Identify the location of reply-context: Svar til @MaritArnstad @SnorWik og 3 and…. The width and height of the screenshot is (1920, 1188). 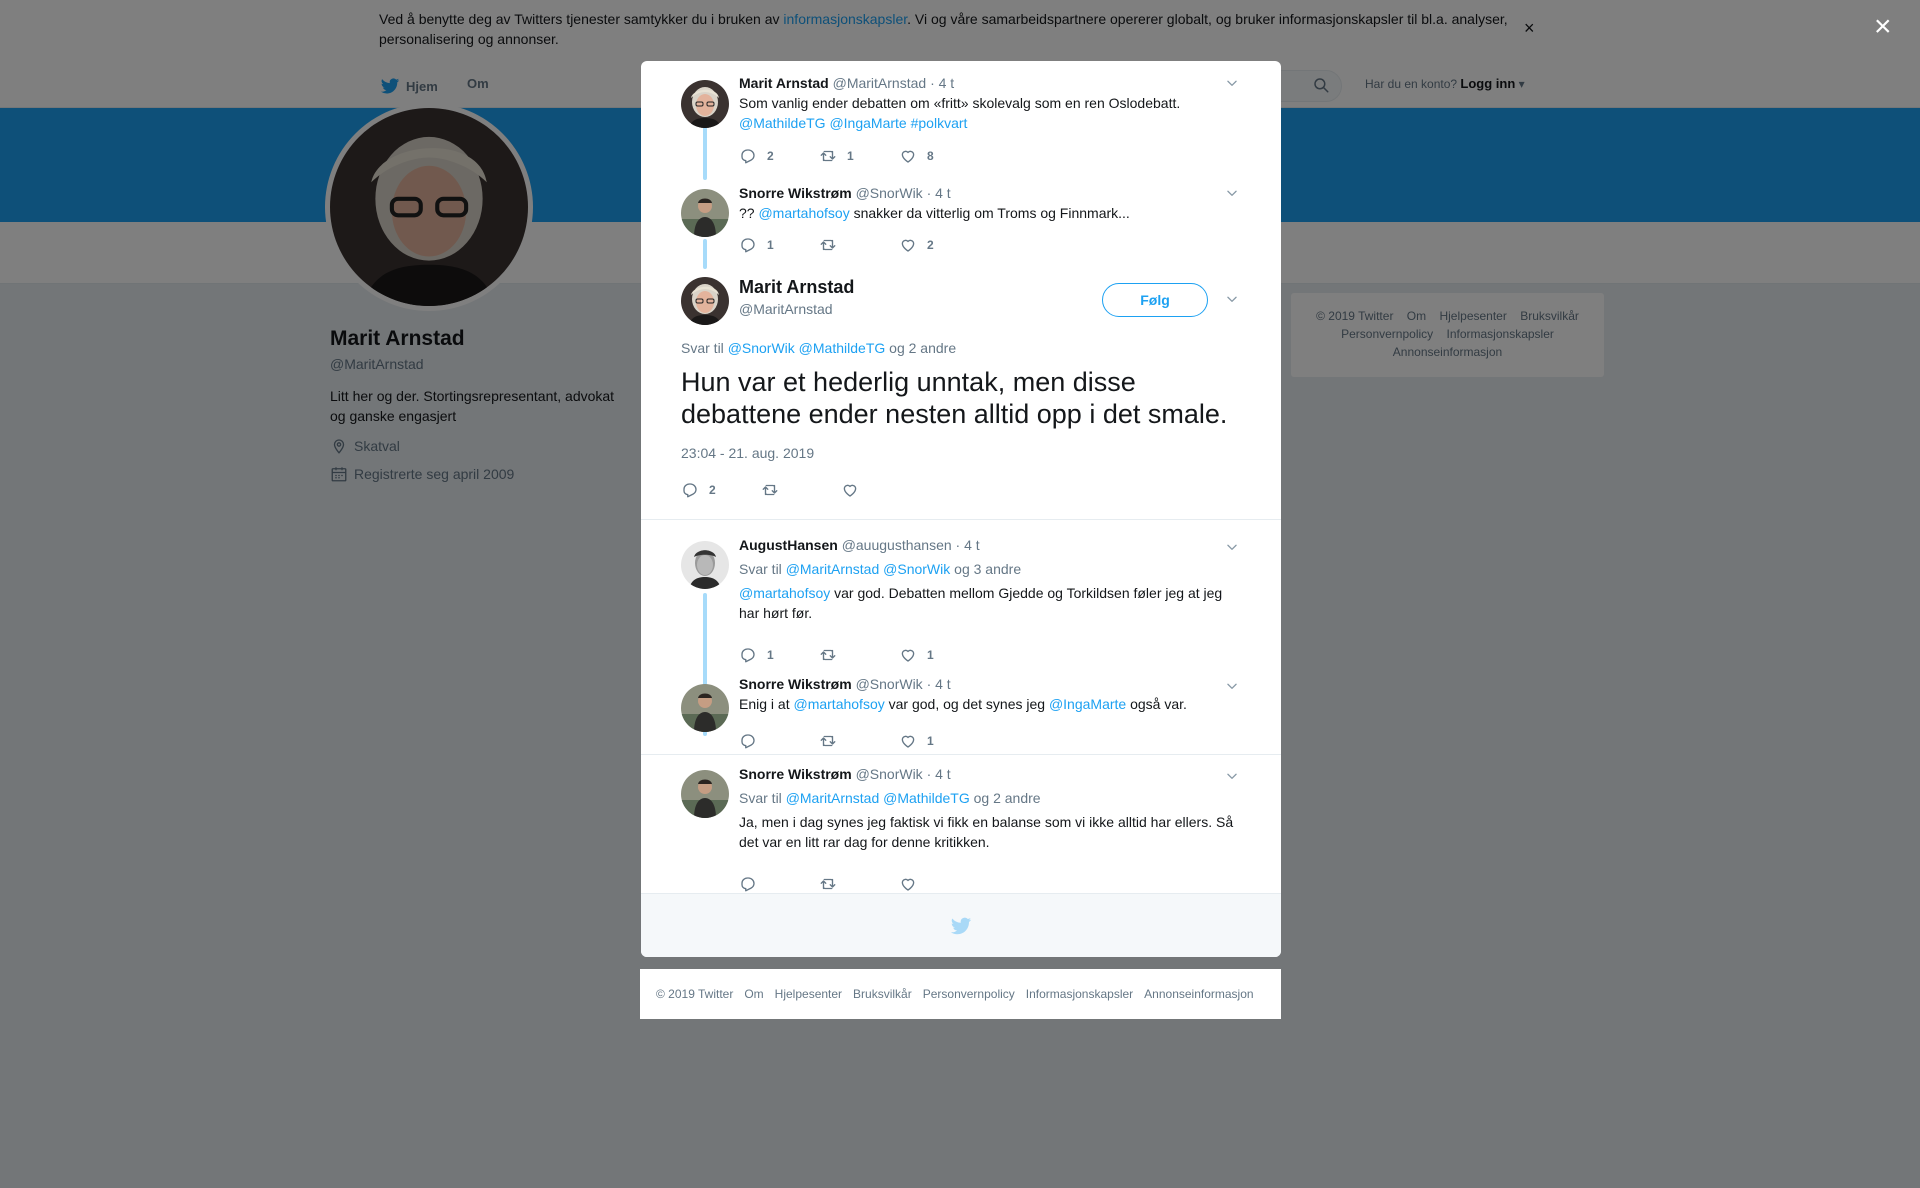
(880, 569).